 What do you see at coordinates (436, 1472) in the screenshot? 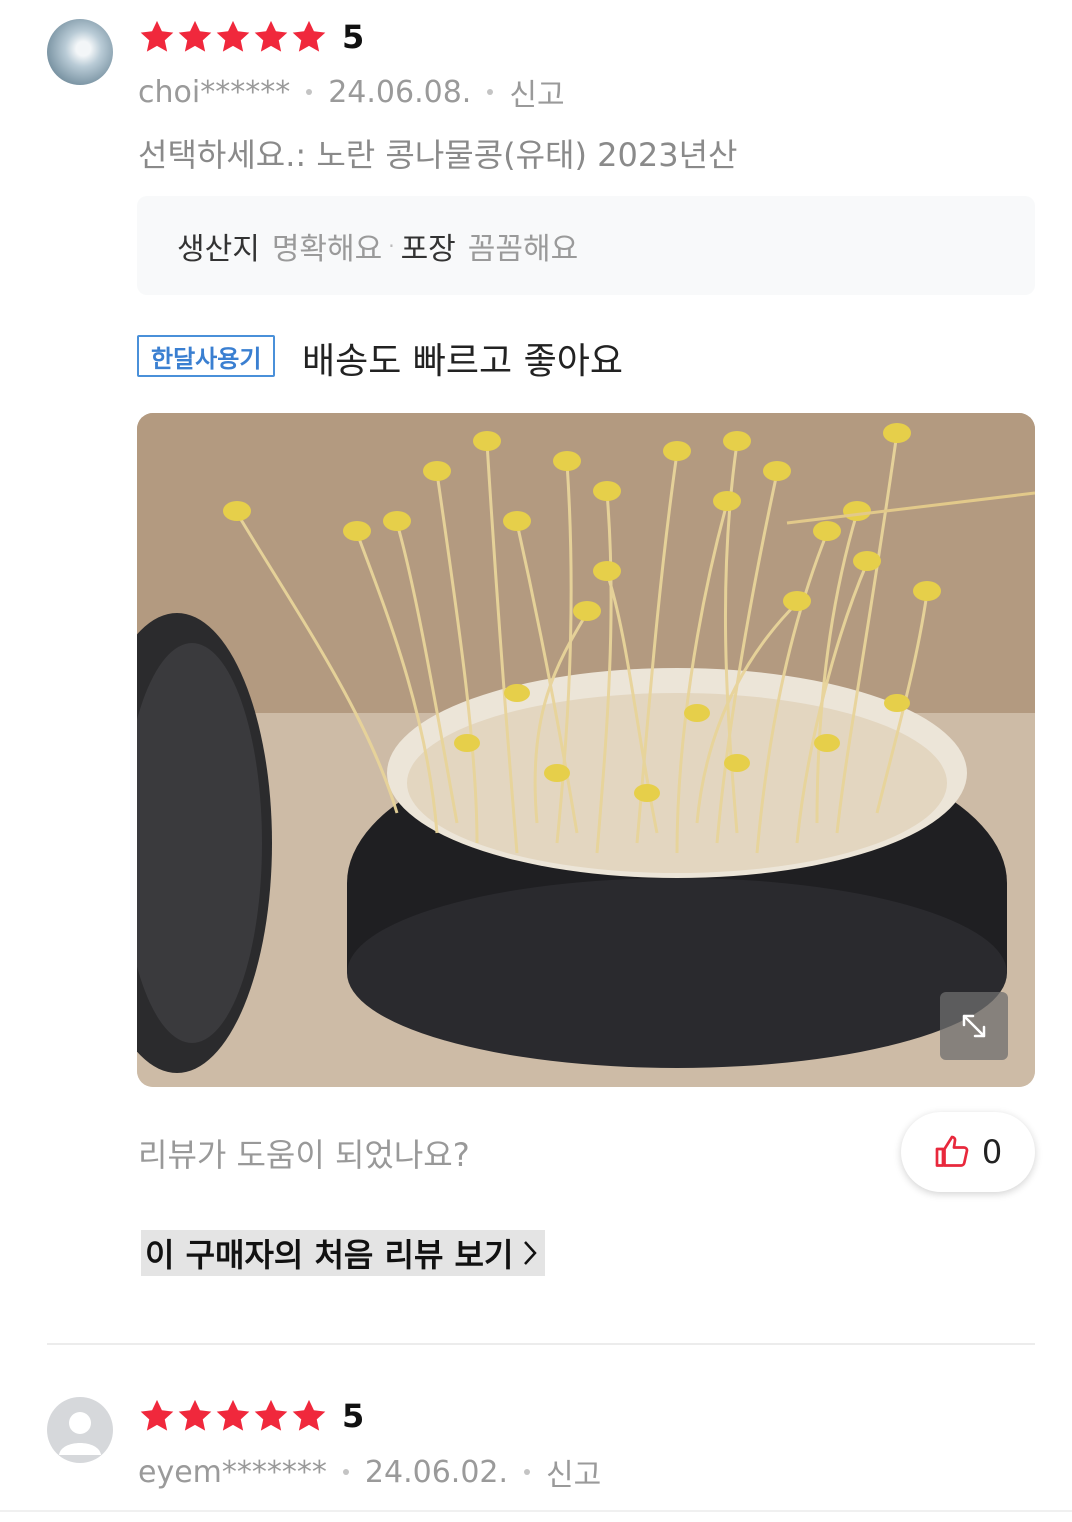
I see `review-date: 24.06.02.` at bounding box center [436, 1472].